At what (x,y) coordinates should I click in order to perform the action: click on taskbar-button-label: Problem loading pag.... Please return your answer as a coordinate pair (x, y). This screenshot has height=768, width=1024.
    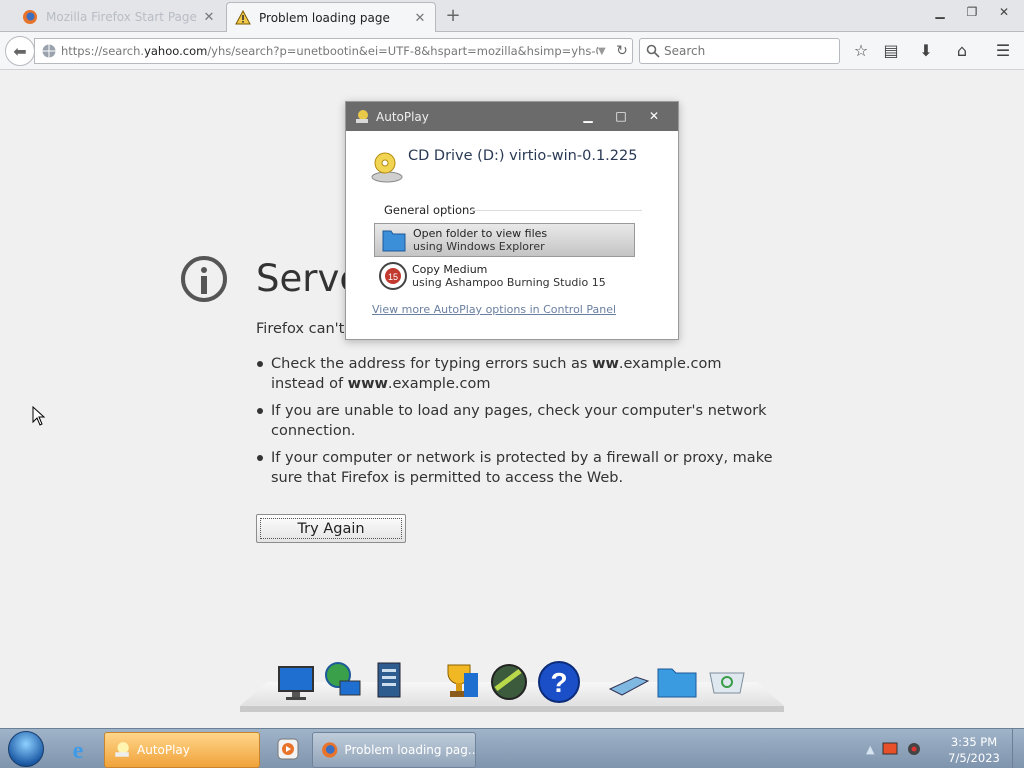
    Looking at the image, I should click on (409, 750).